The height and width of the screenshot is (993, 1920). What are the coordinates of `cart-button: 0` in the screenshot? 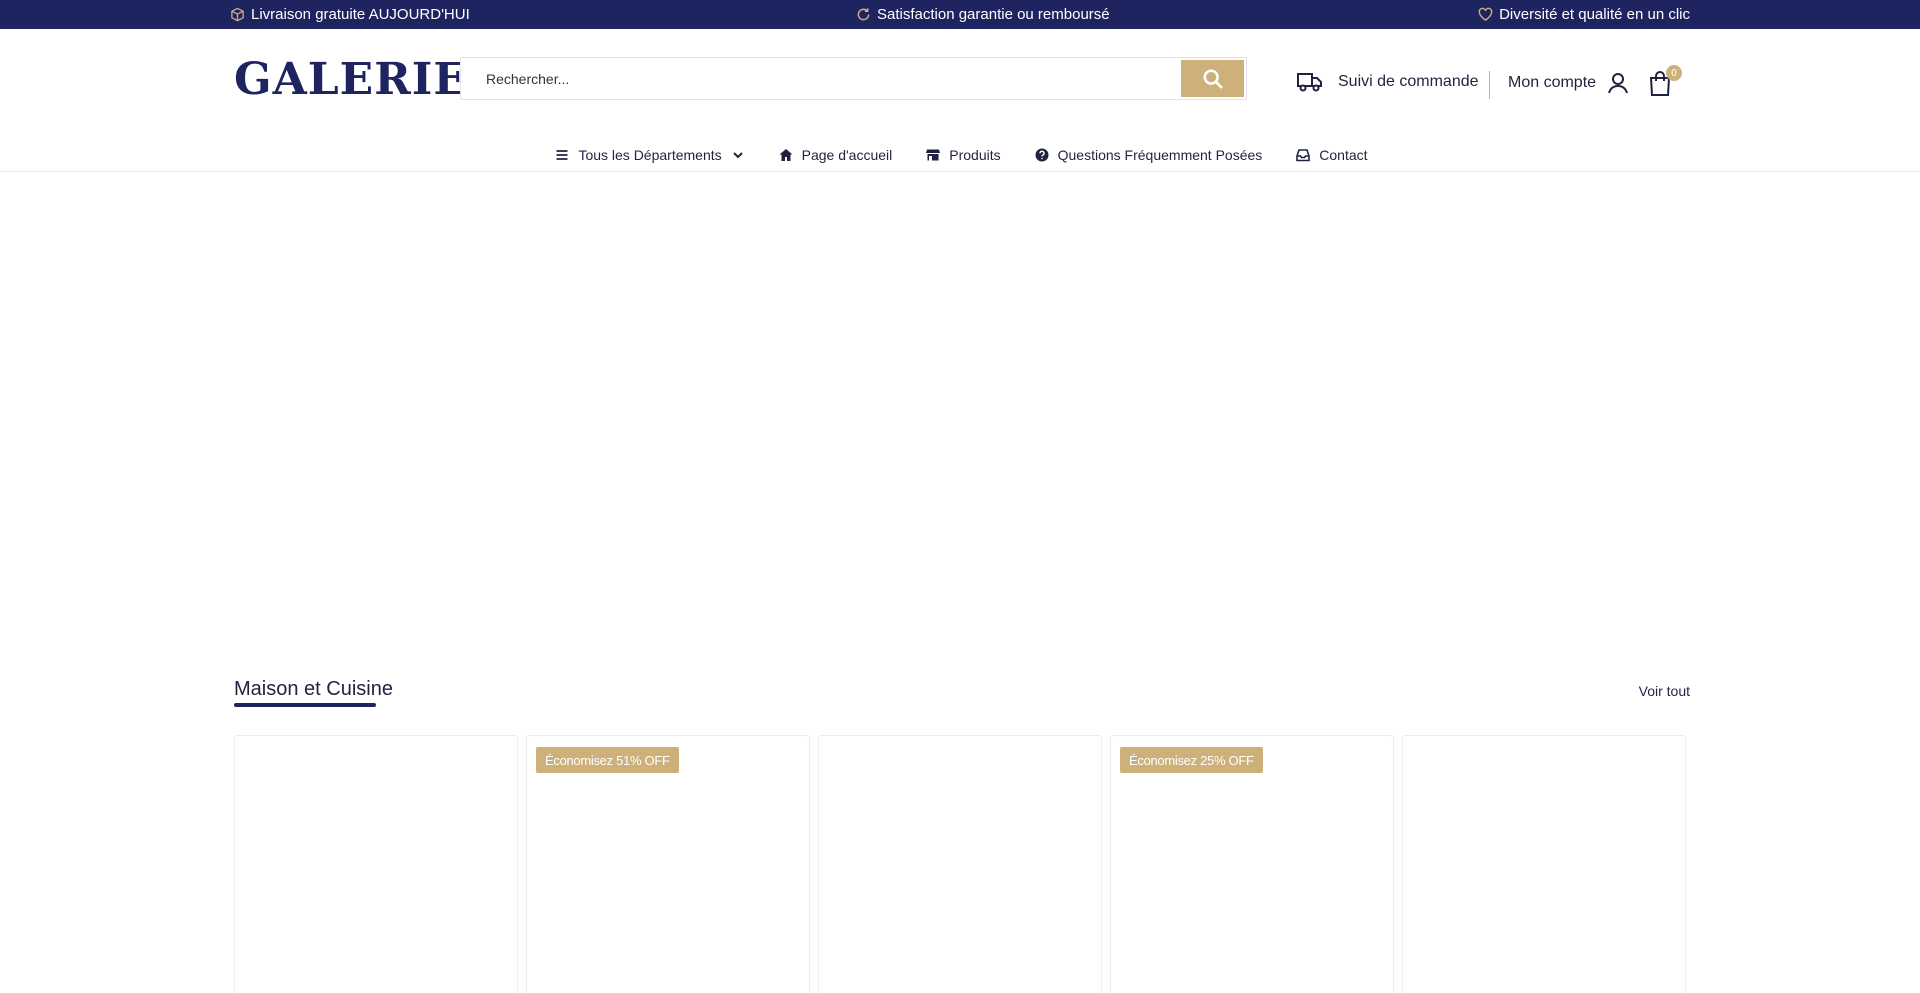 It's located at (1666, 83).